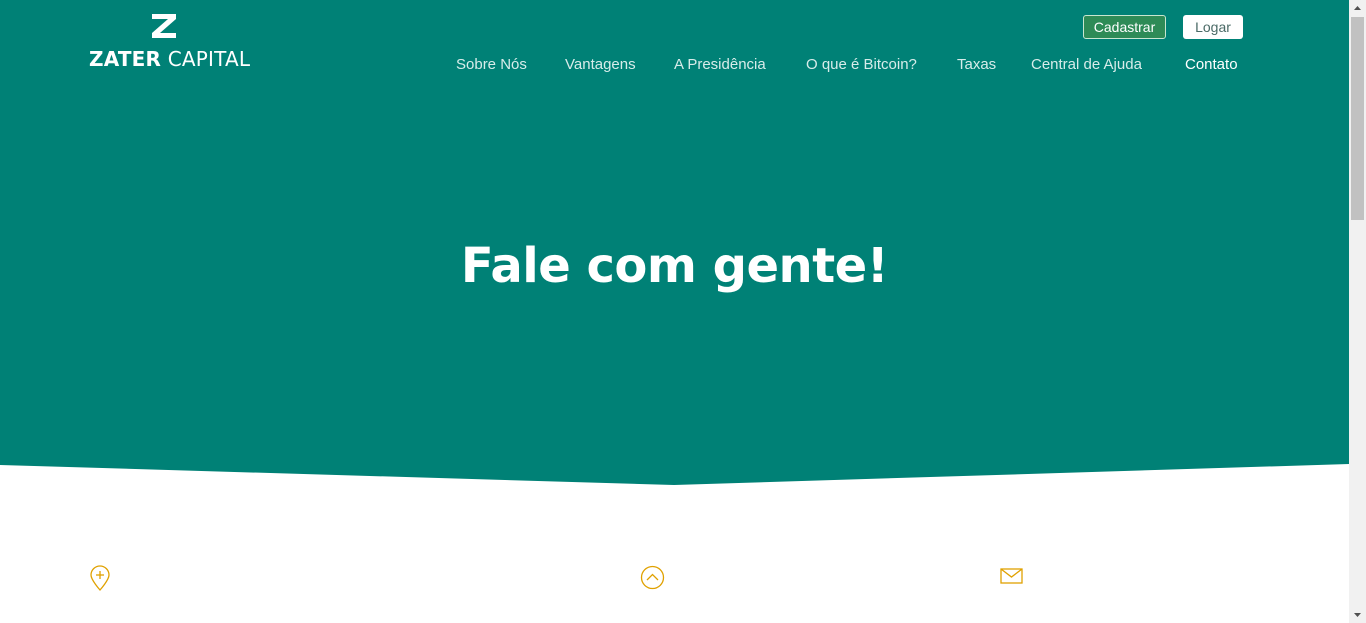 This screenshot has height=623, width=1366. I want to click on nav-item-contato: Contato, so click(1211, 65).